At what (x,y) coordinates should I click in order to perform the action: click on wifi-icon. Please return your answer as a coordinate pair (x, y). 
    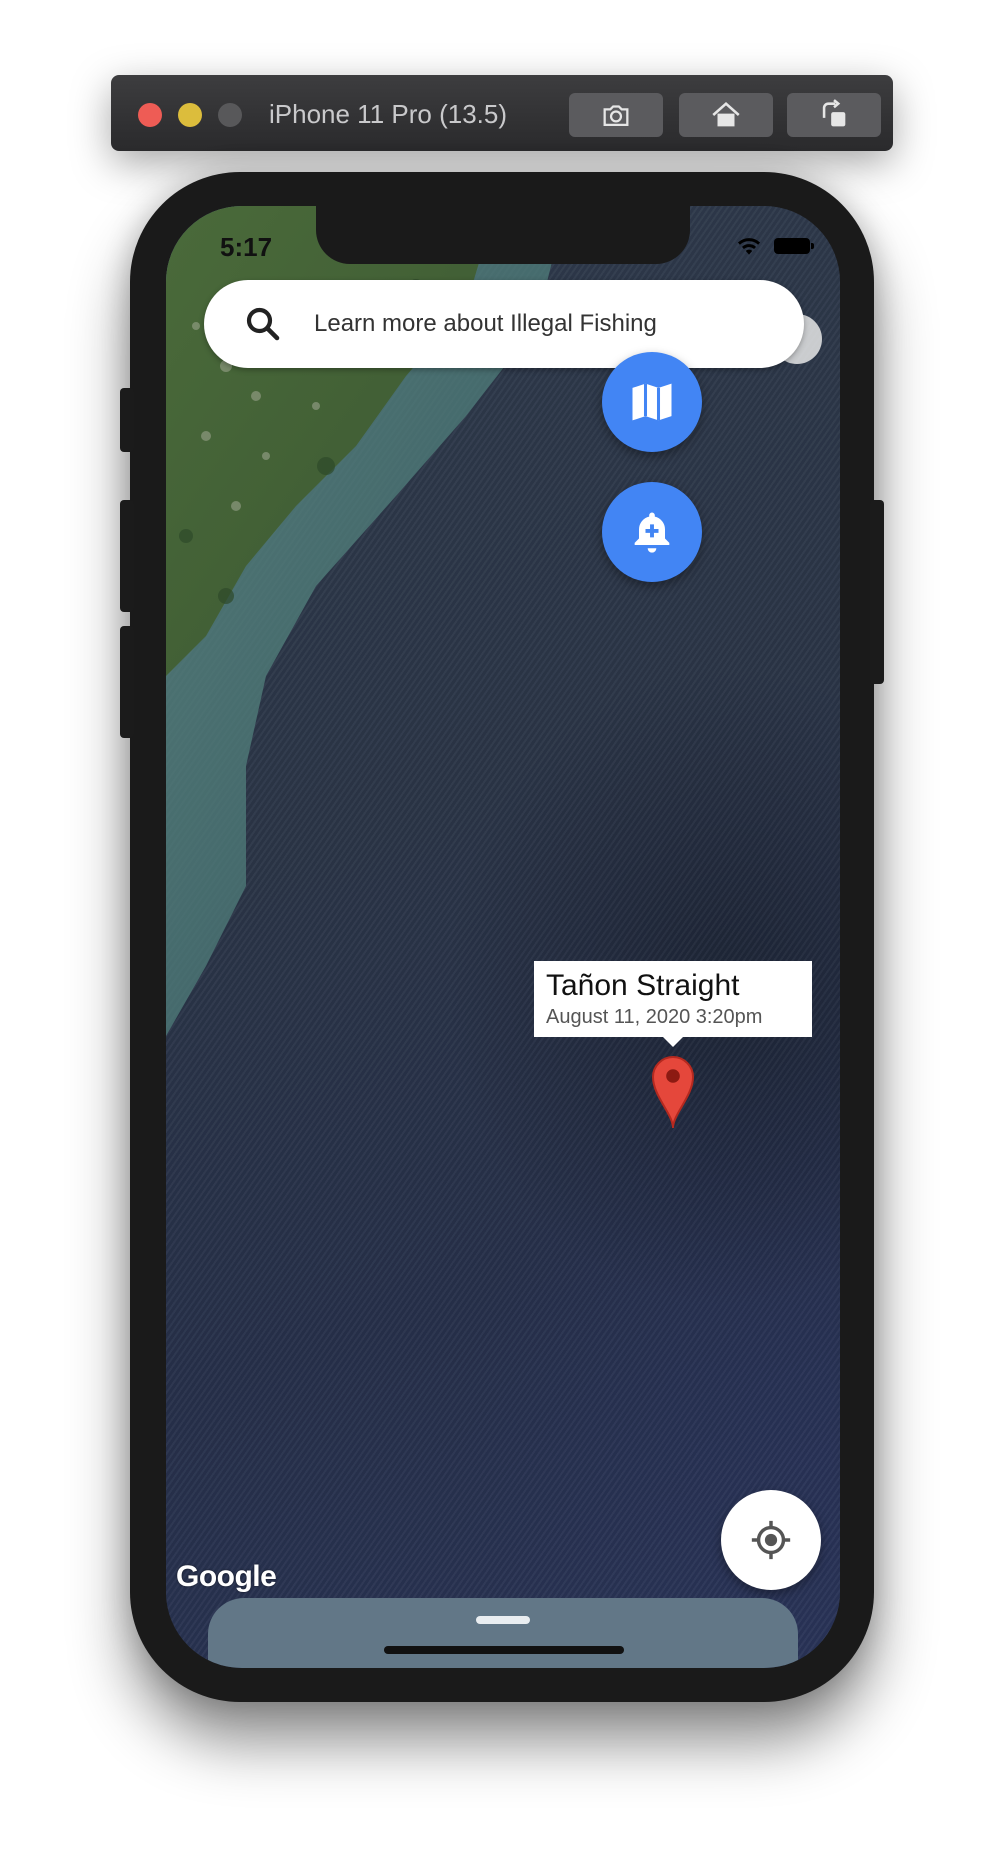
    Looking at the image, I should click on (749, 246).